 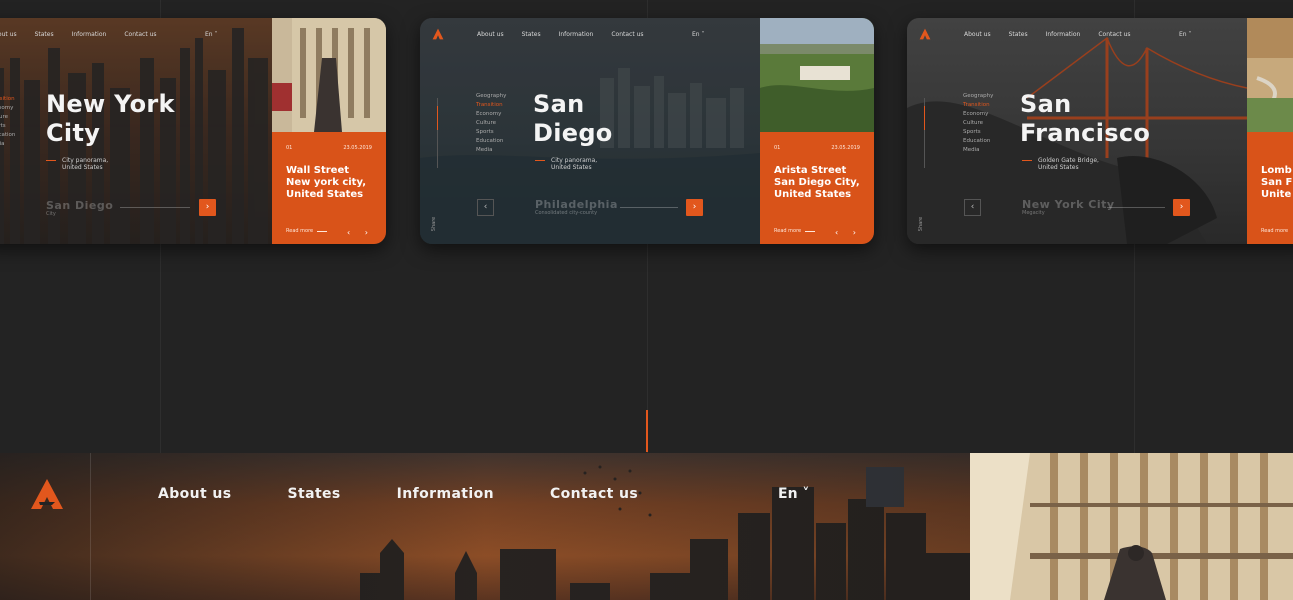 I want to click on next-city-sub: City, so click(x=51, y=214).